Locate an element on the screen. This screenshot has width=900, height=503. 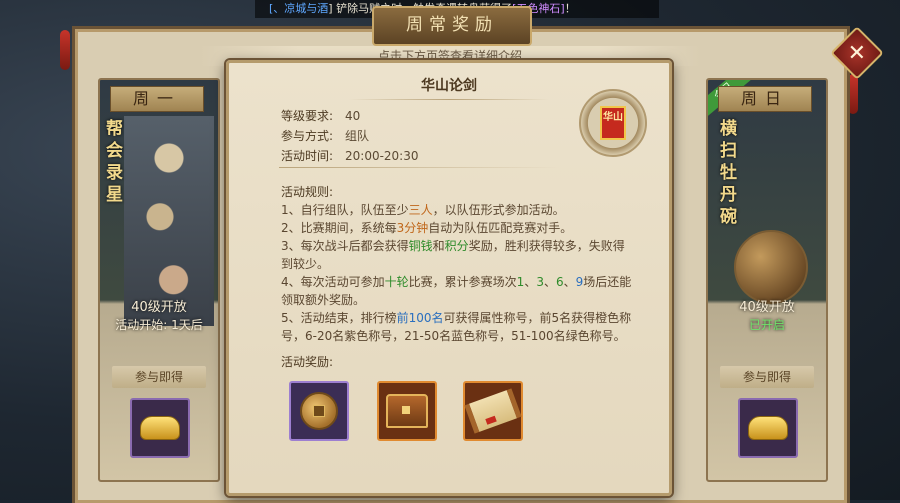
ticker-player-name: 凉城与酒 is located at coordinates (306, 8).